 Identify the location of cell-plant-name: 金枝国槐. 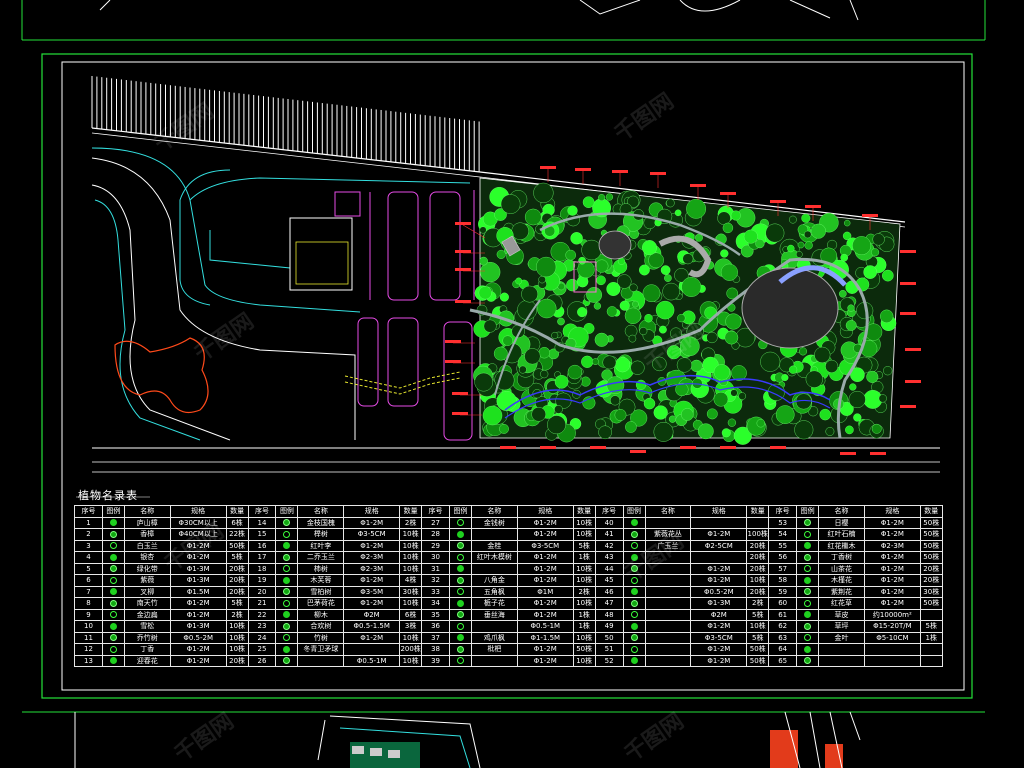
(321, 522).